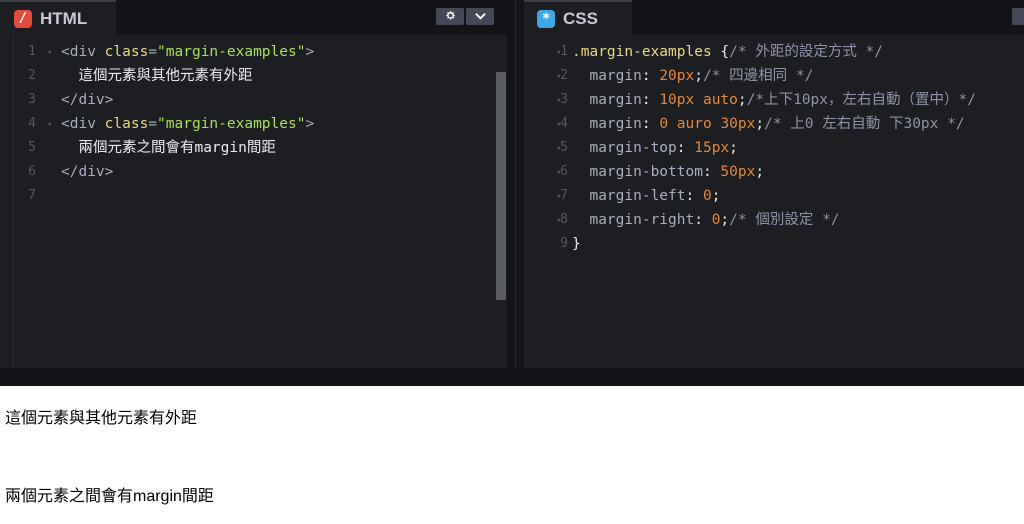 Image resolution: width=1024 pixels, height=524 pixels. Describe the element at coordinates (720, 100) in the screenshot. I see `code-token: auto` at that location.